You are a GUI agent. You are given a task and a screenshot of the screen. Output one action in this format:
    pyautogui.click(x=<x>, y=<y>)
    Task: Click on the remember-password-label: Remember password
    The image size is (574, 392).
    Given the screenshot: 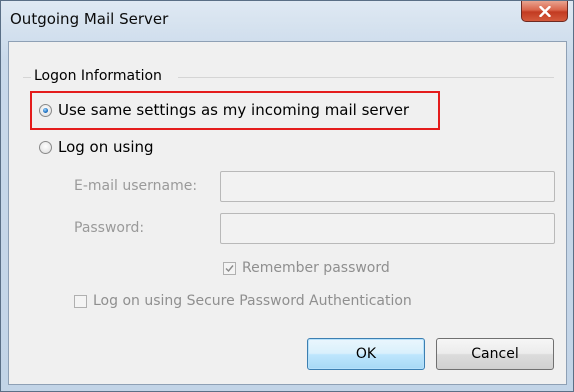 What is the action you would take?
    pyautogui.click(x=316, y=268)
    